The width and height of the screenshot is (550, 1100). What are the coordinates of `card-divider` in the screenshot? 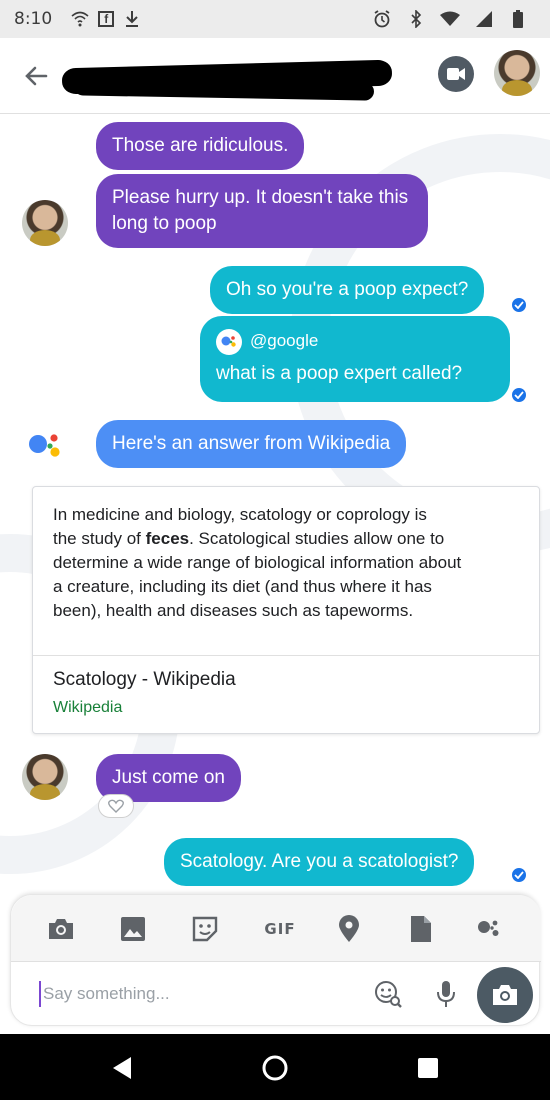 It's located at (286, 655).